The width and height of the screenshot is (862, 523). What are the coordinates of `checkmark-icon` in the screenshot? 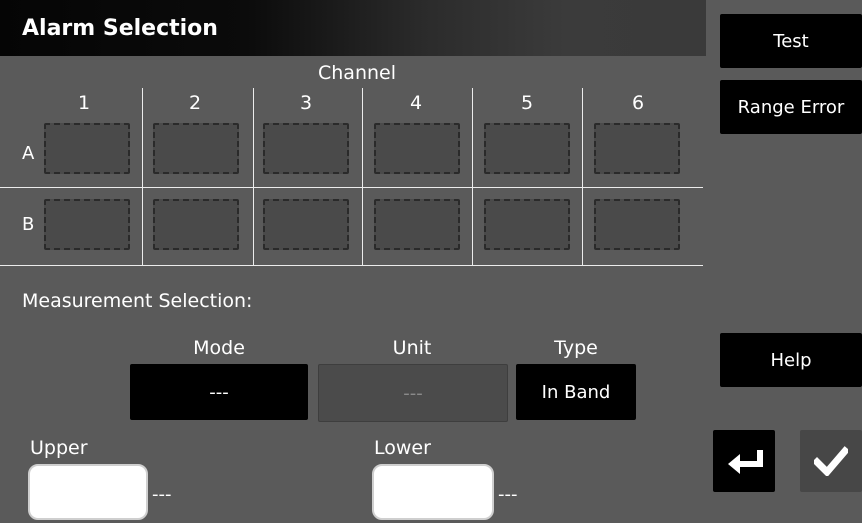 It's located at (831, 461).